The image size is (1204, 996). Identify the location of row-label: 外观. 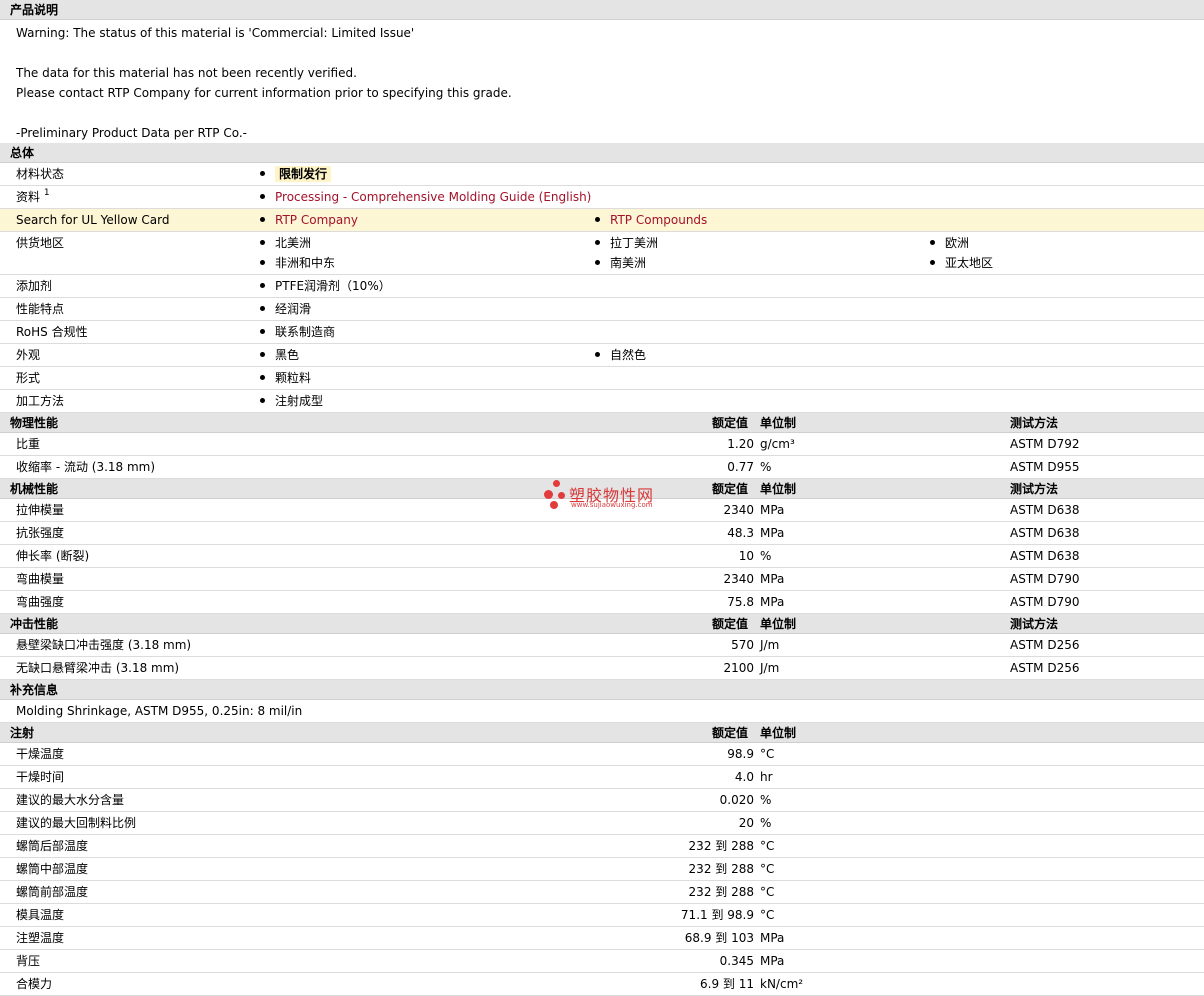
(28, 355).